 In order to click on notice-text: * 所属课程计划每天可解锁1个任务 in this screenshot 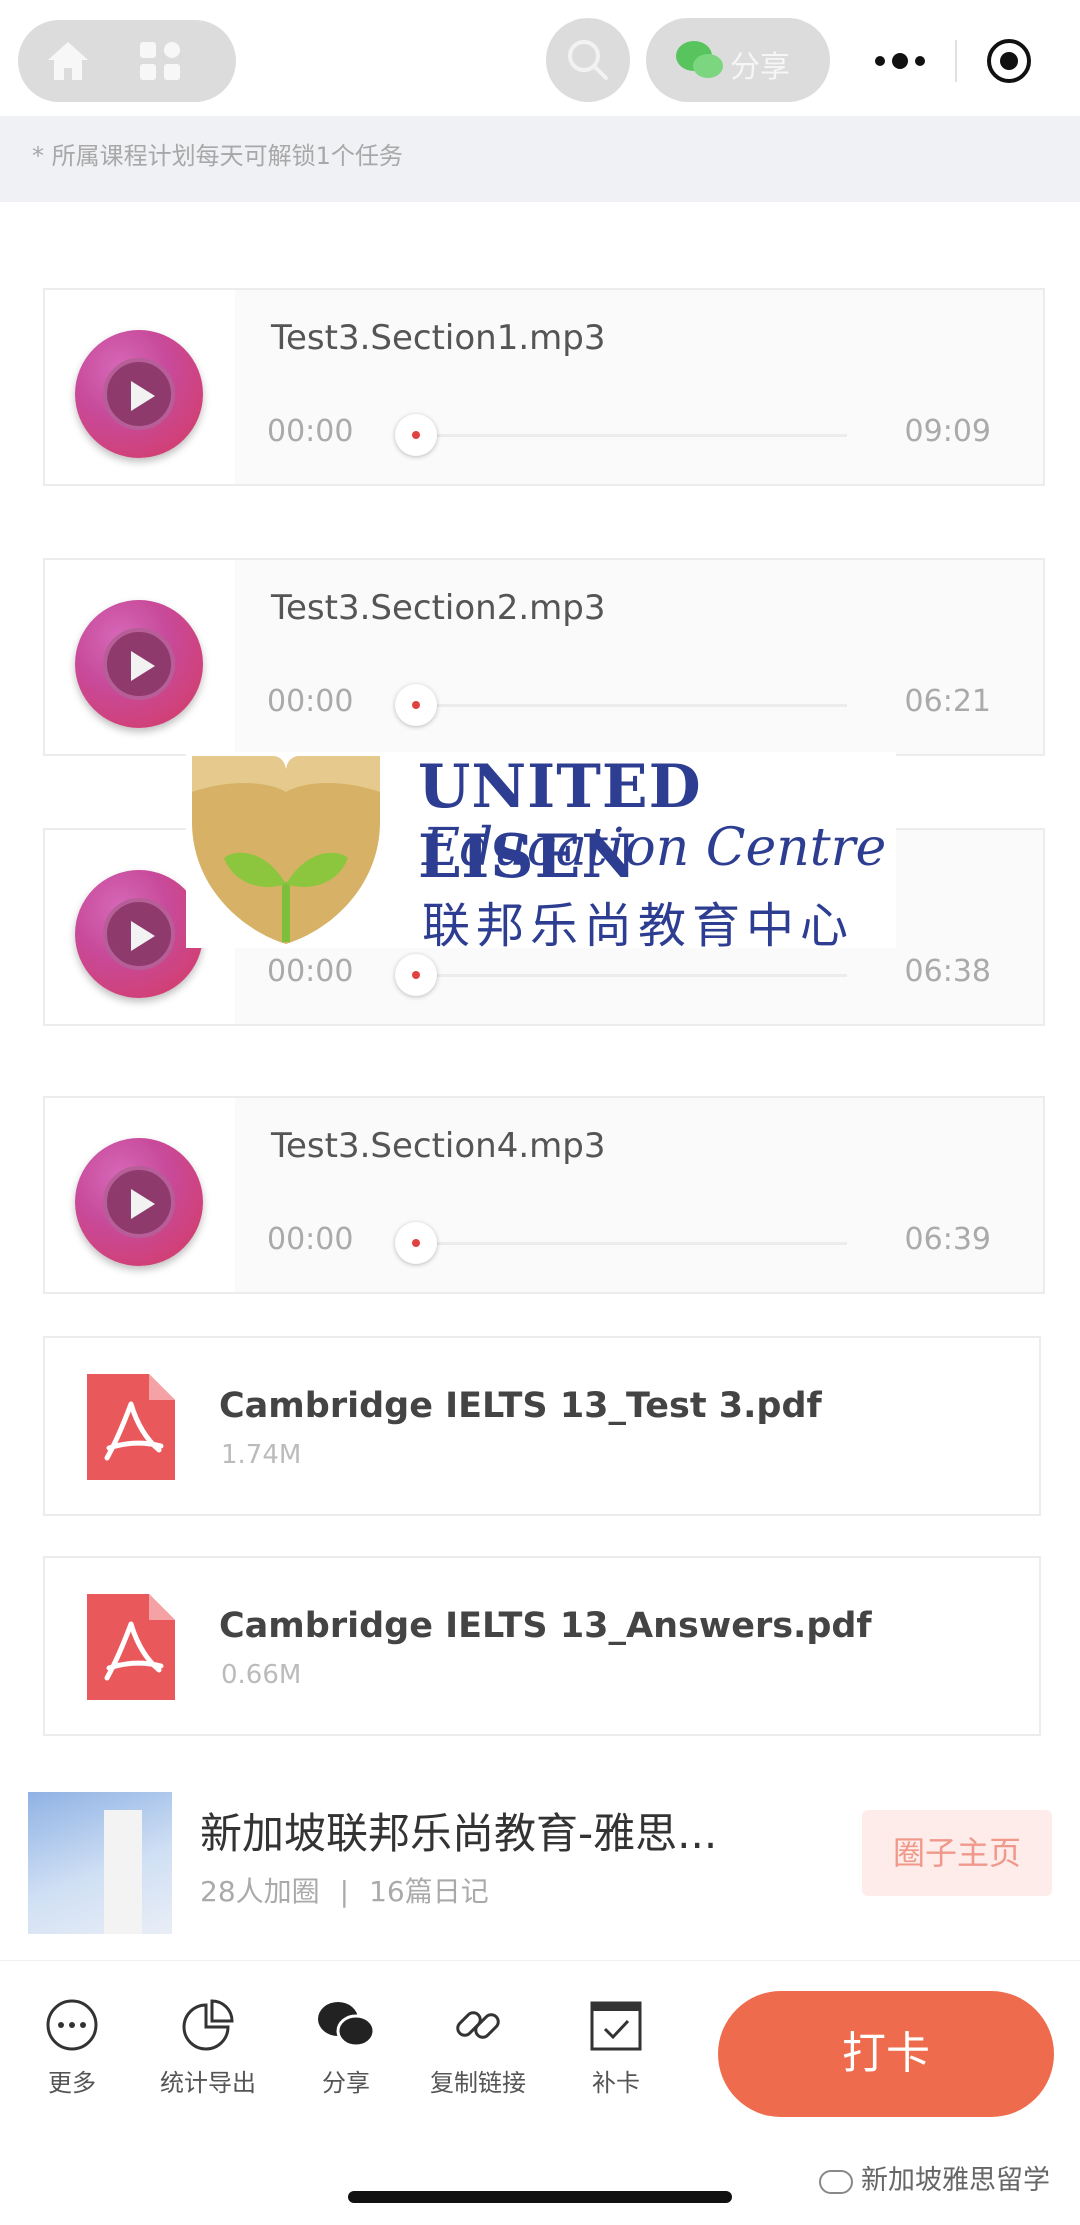, I will do `click(217, 156)`.